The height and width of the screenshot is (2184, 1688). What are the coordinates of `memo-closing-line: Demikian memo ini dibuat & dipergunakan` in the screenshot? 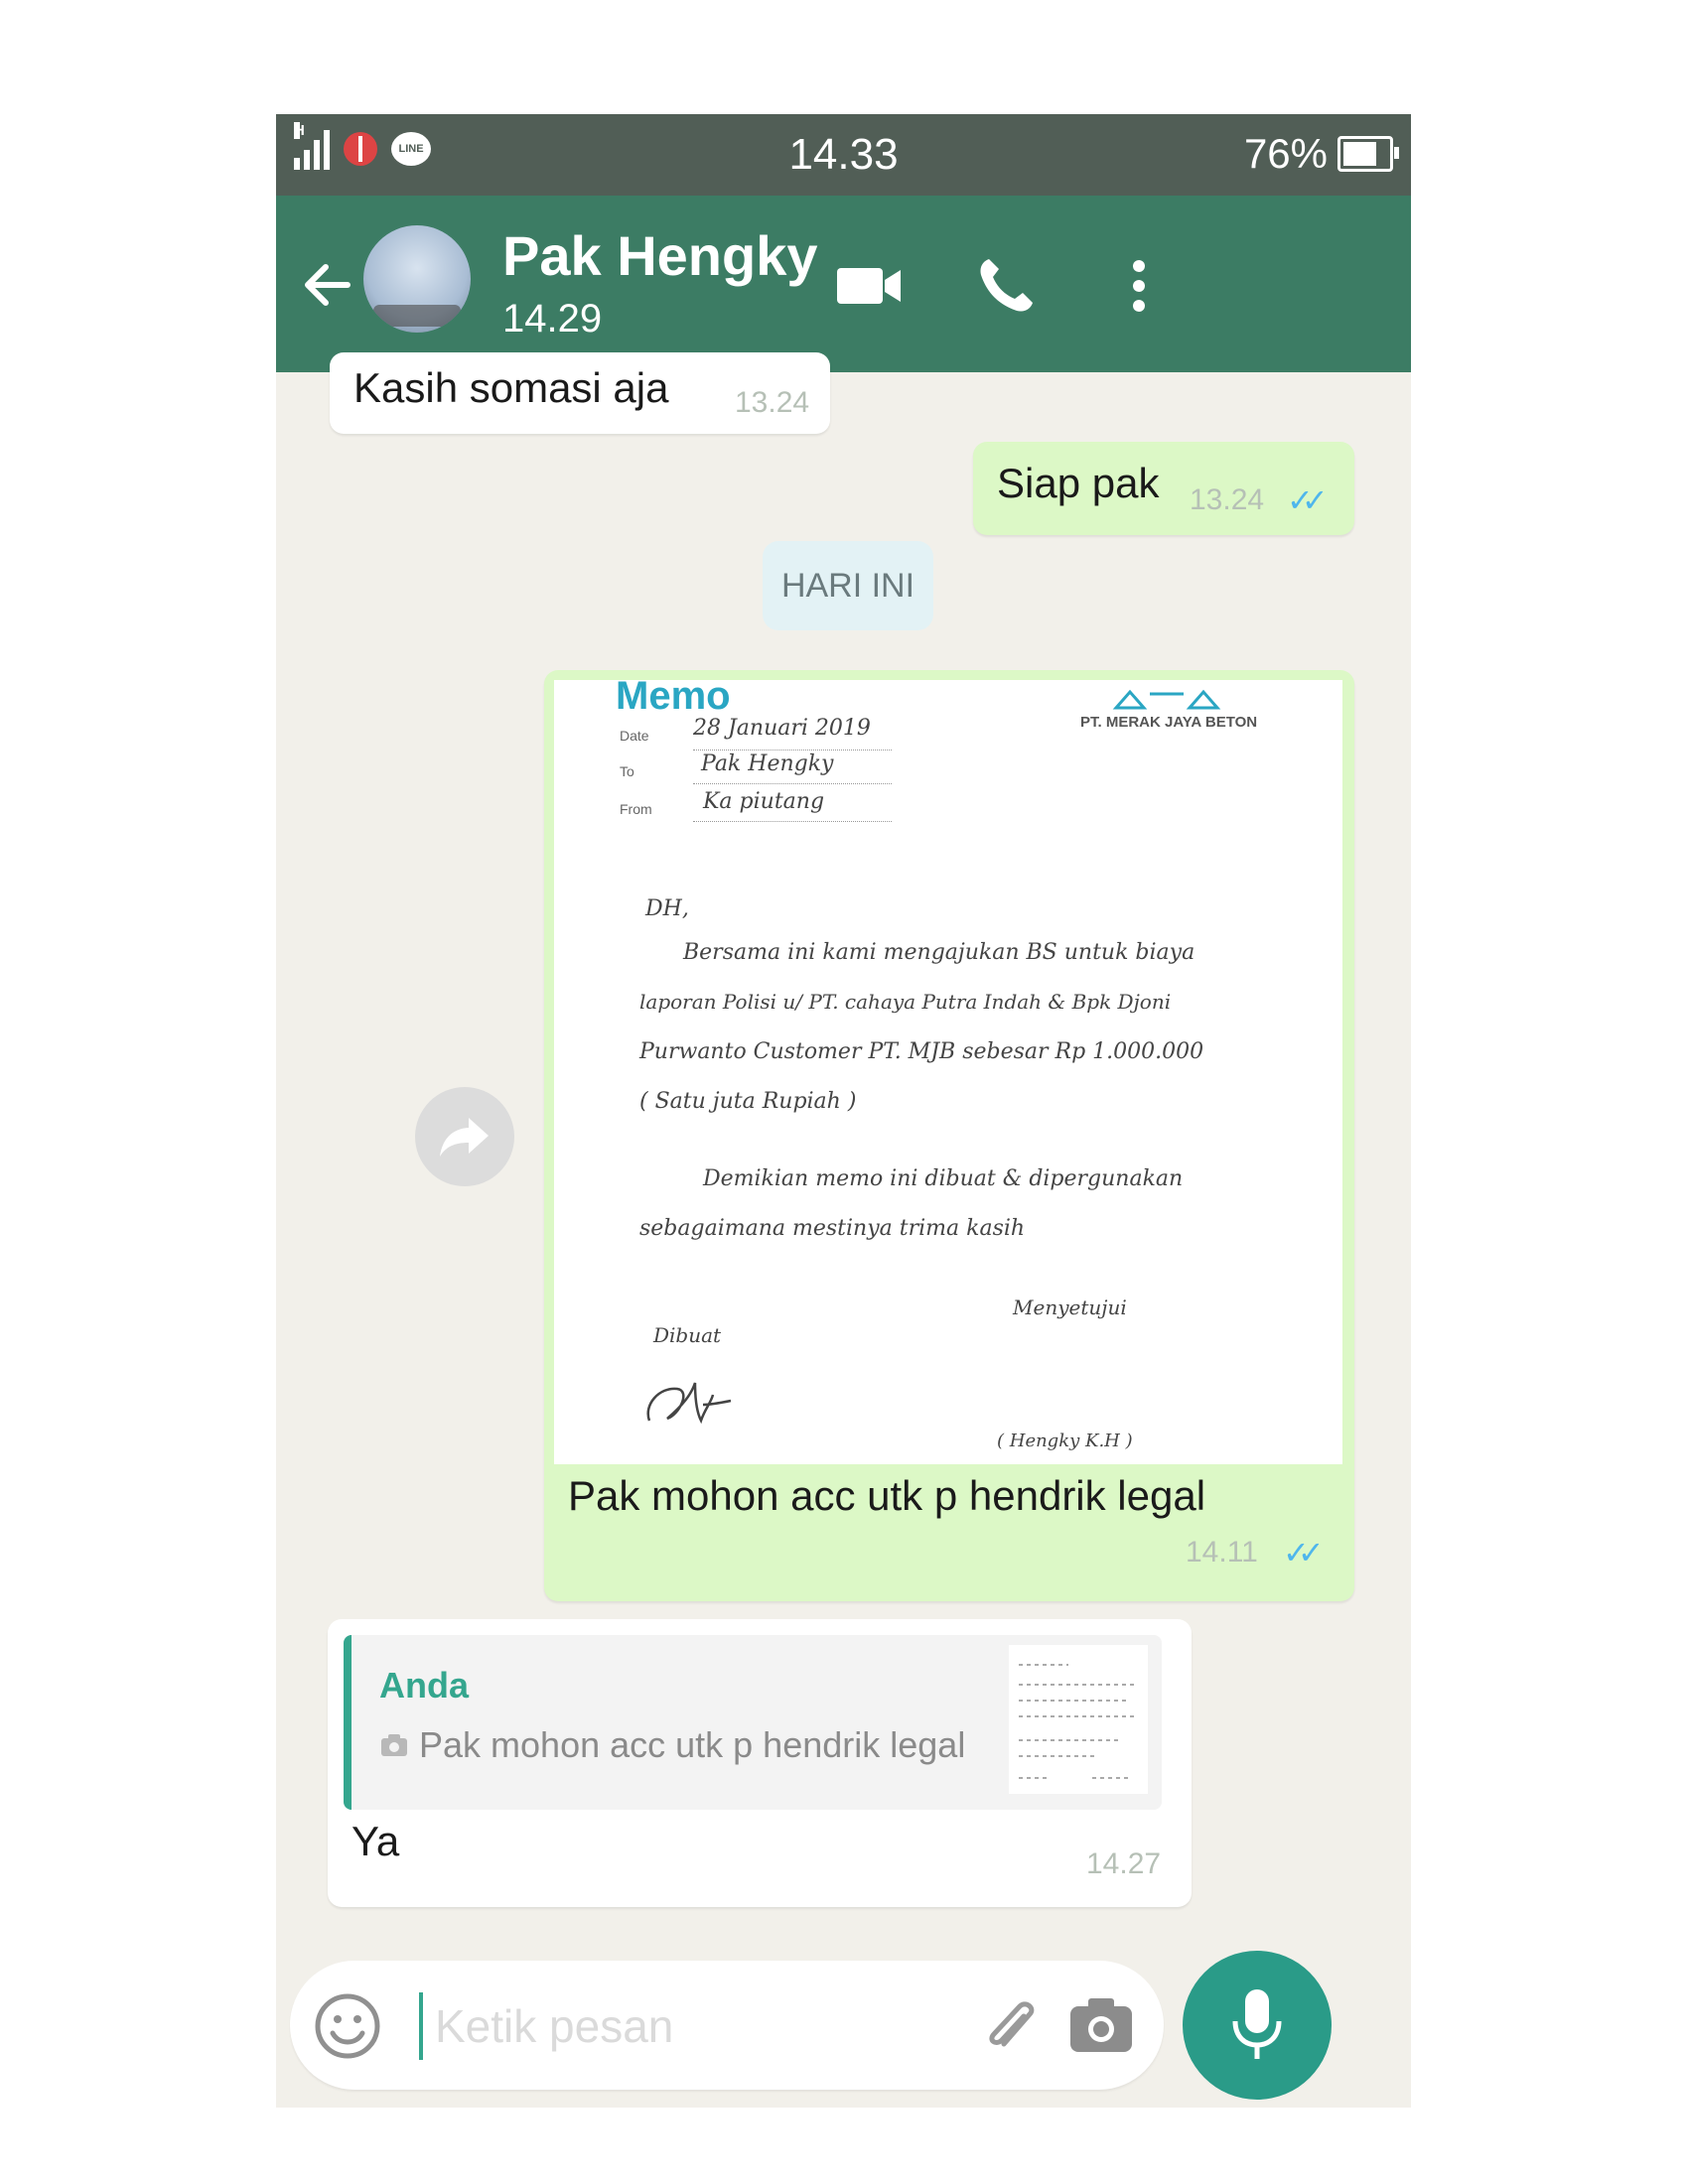 It's located at (943, 1178).